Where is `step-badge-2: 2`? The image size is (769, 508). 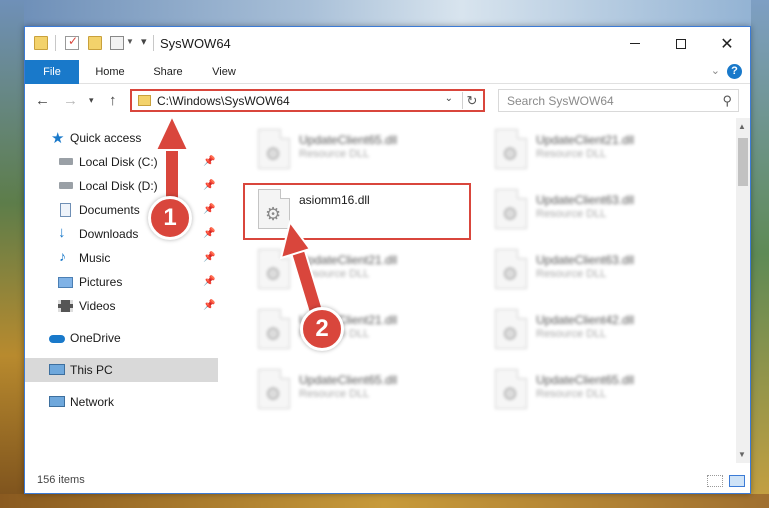 step-badge-2: 2 is located at coordinates (322, 329).